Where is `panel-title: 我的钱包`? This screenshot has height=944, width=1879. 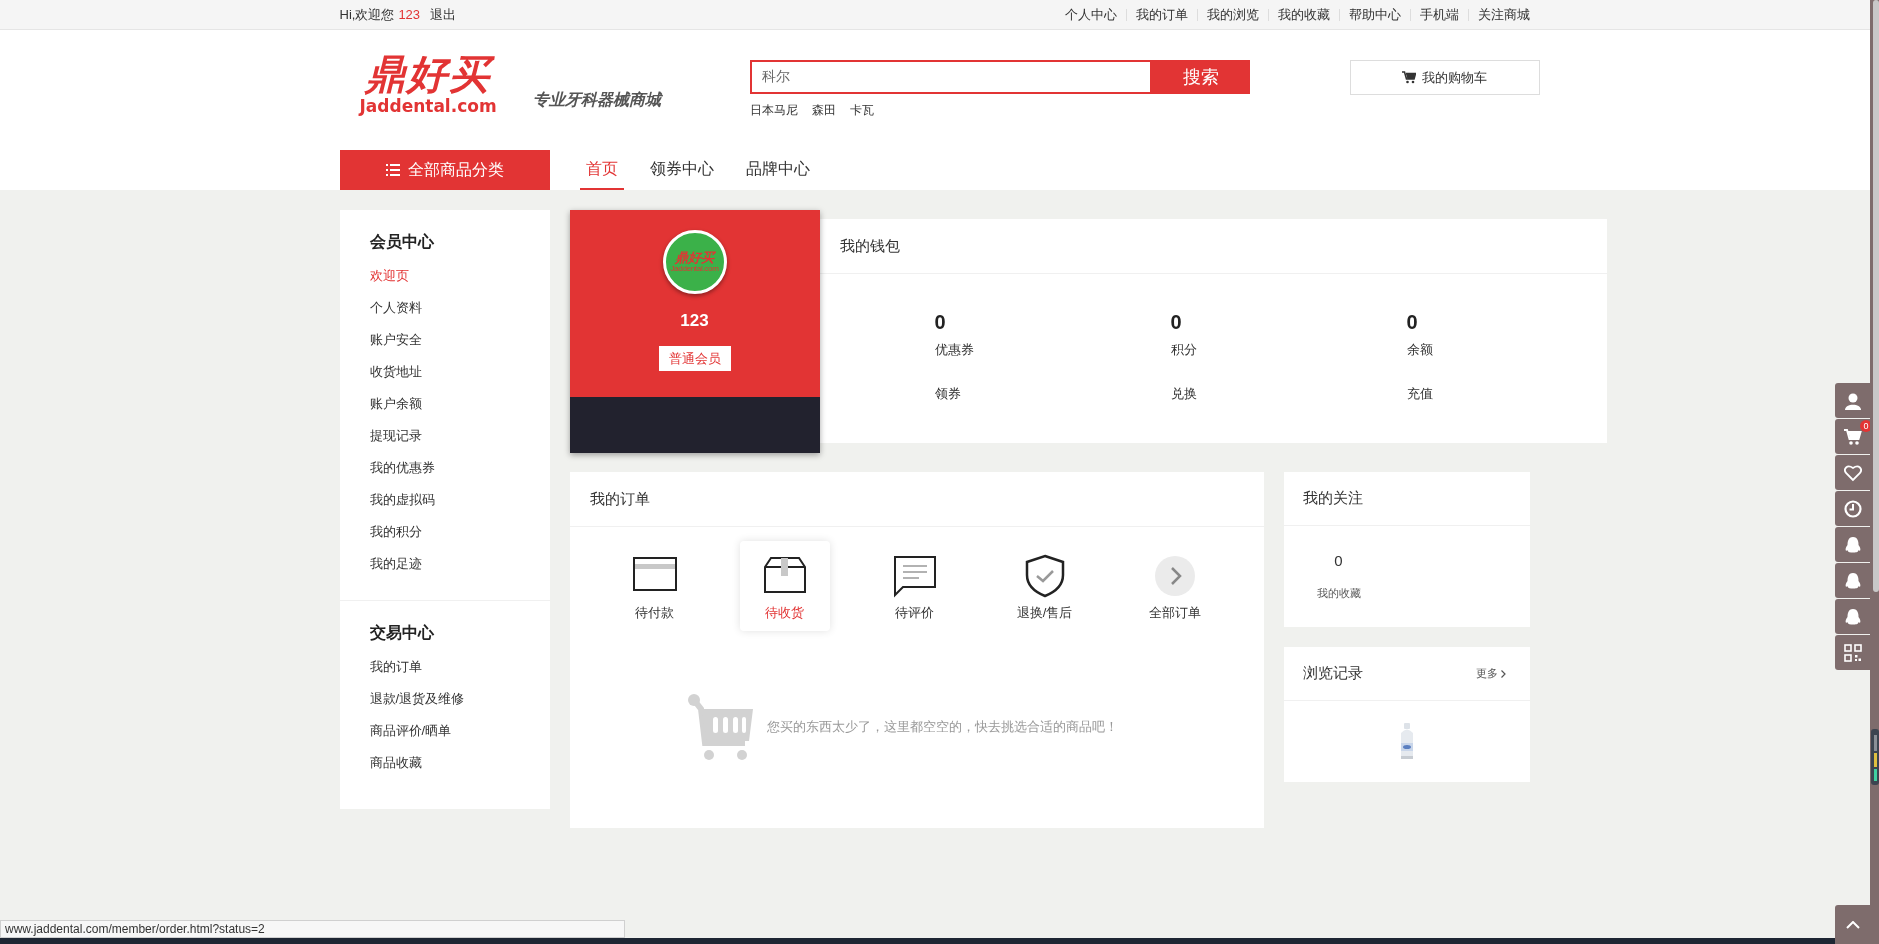
panel-title: 我的钱包 is located at coordinates (1213, 246).